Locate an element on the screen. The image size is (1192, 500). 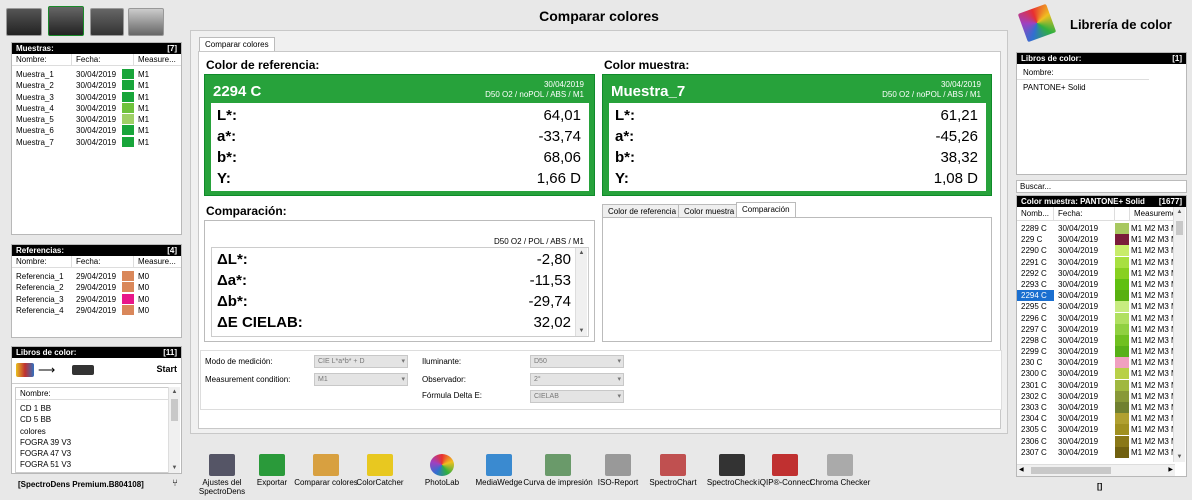
libro-item: CD 1 BB is located at coordinates (94, 408).